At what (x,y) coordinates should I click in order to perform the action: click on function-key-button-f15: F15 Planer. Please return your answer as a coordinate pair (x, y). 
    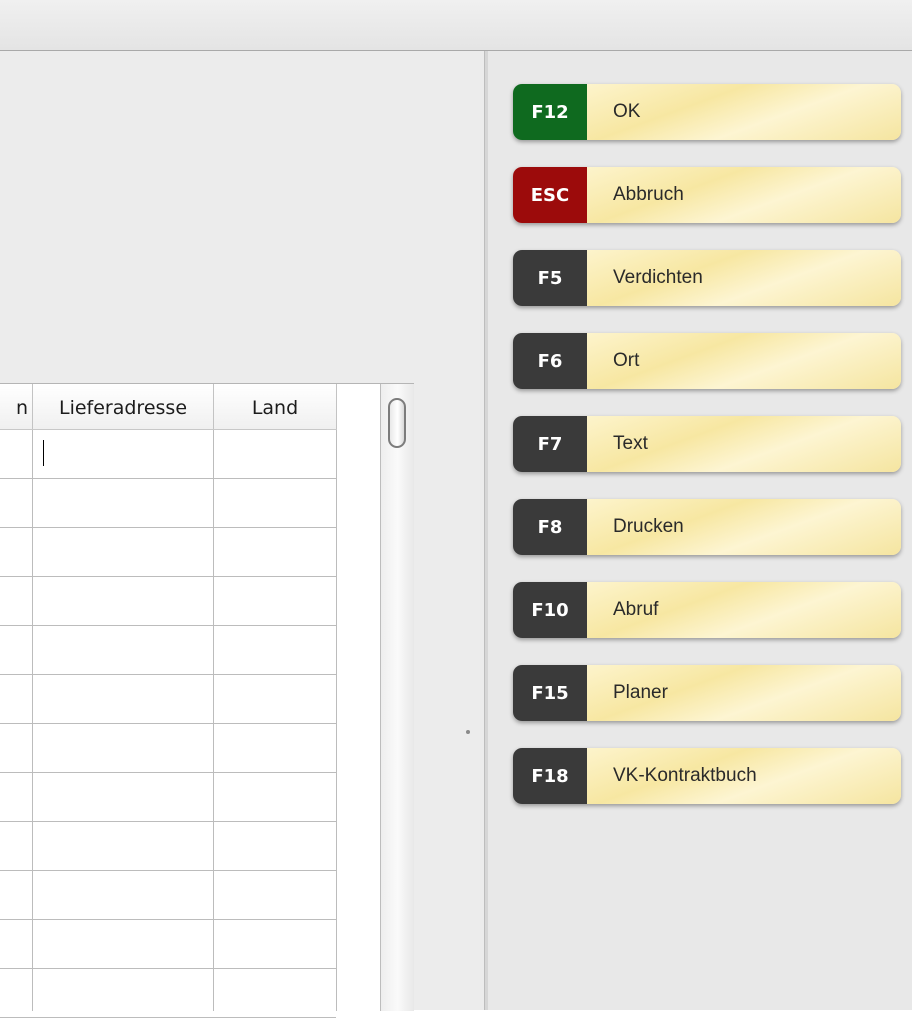
    Looking at the image, I should click on (707, 693).